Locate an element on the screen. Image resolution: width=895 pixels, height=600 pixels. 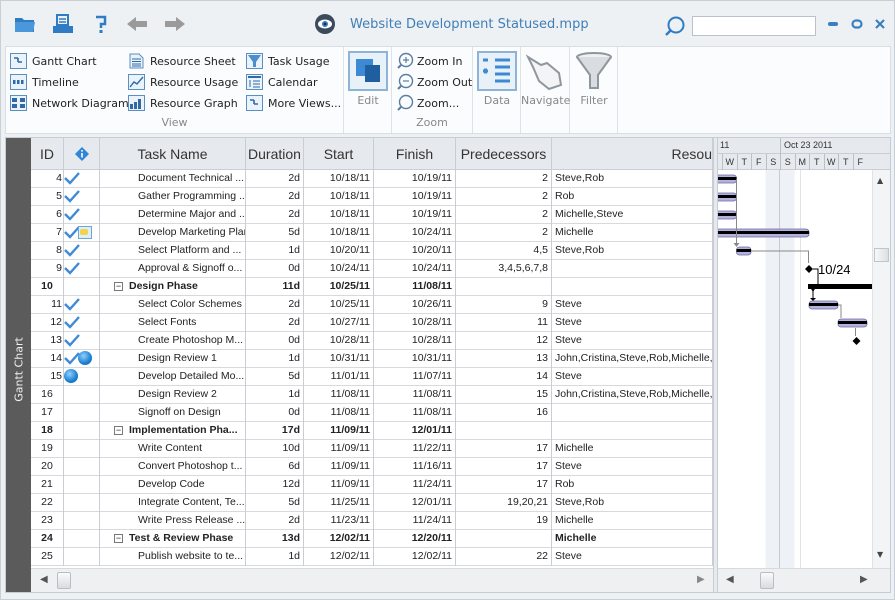
task-start: 10/18/11 is located at coordinates (339, 233).